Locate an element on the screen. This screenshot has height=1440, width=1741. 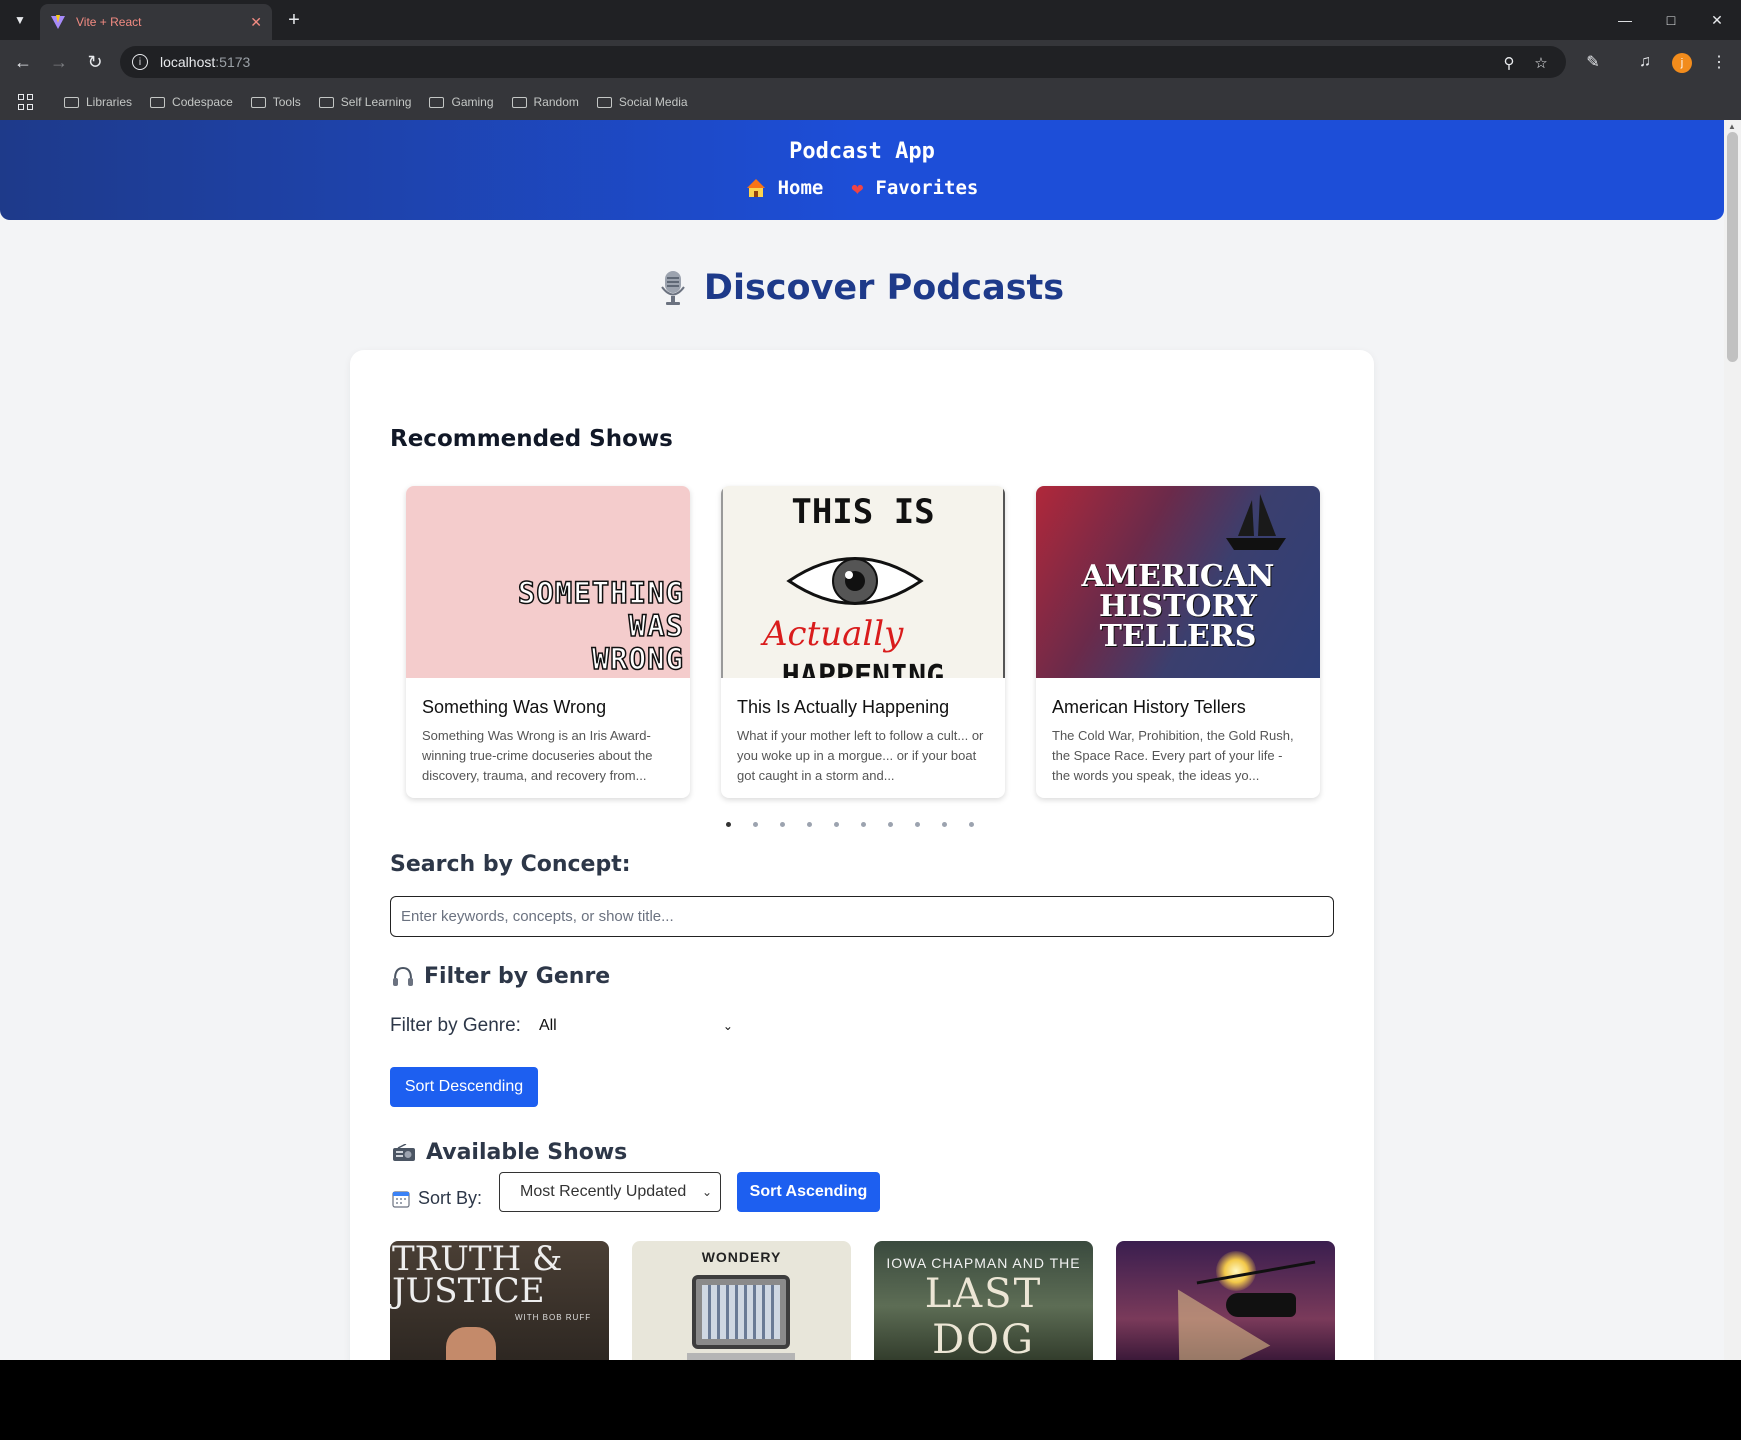
scrollbar-thumb is located at coordinates (1732, 247).